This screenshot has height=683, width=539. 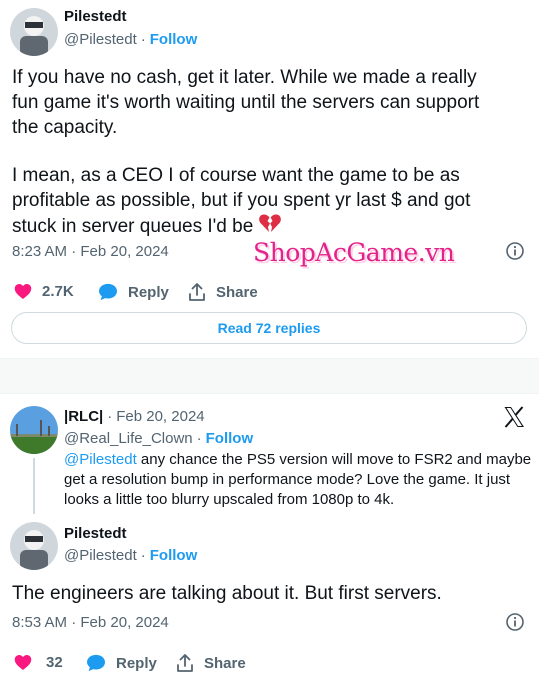 I want to click on mention-link: @Pilestedt, so click(x=100, y=459).